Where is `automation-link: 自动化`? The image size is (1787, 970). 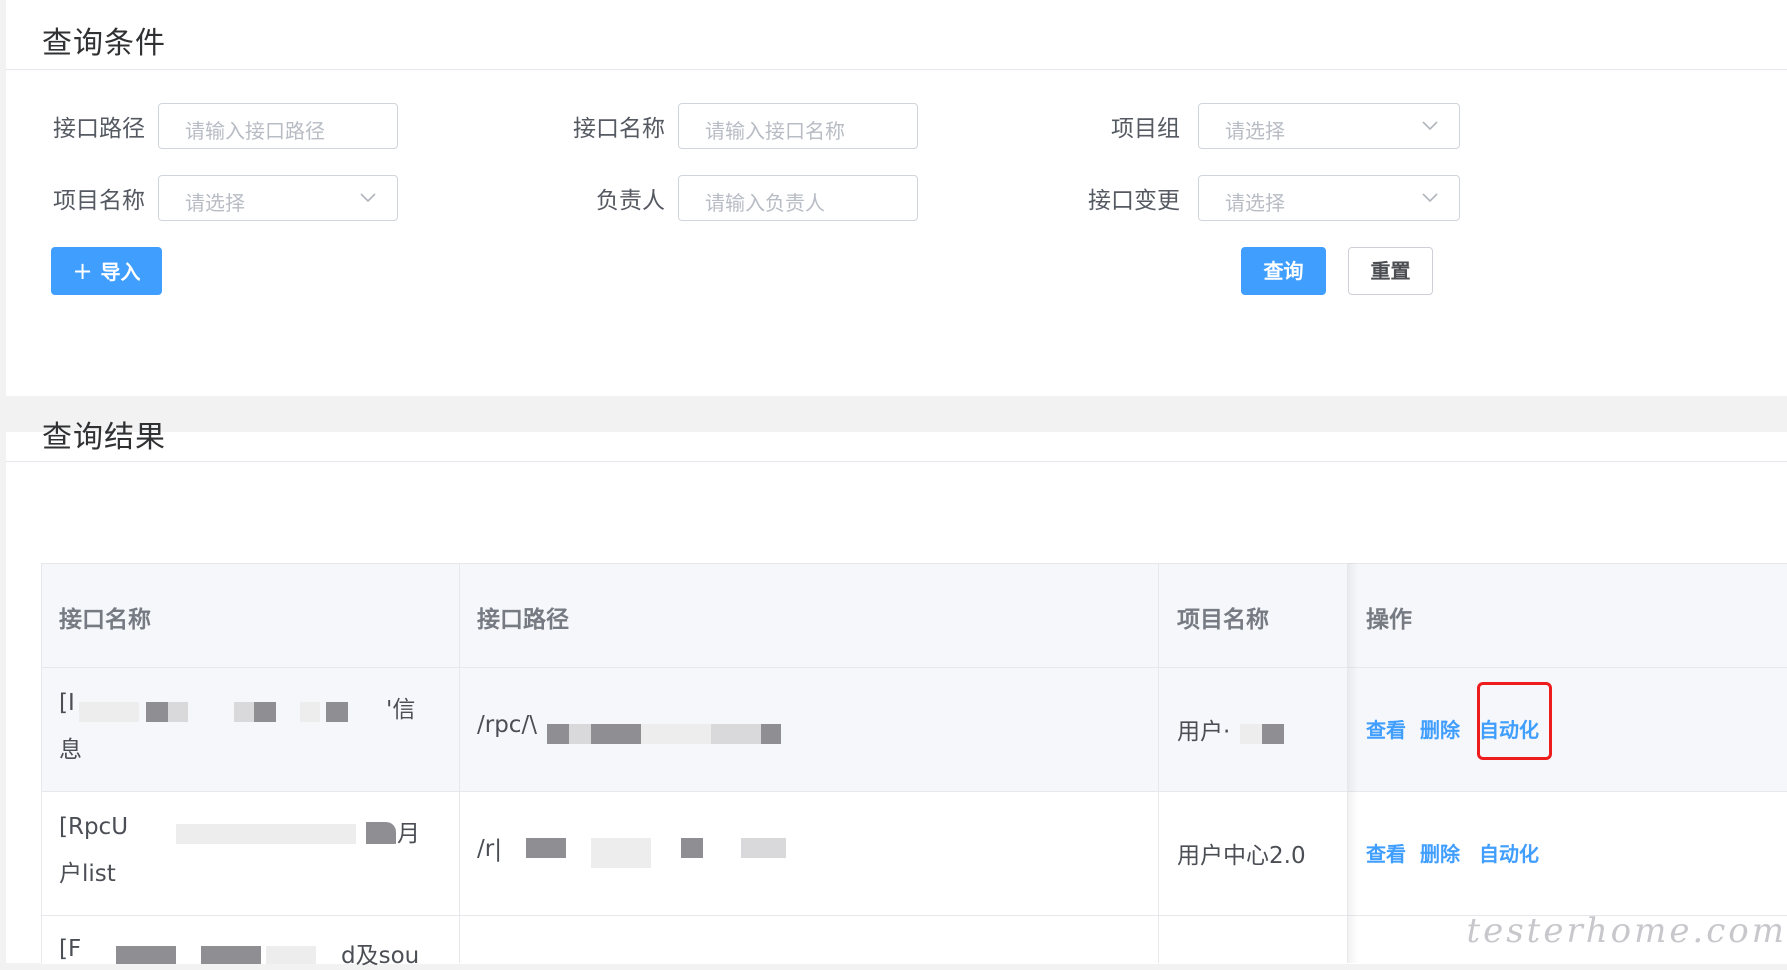
automation-link: 自动化 is located at coordinates (1509, 852).